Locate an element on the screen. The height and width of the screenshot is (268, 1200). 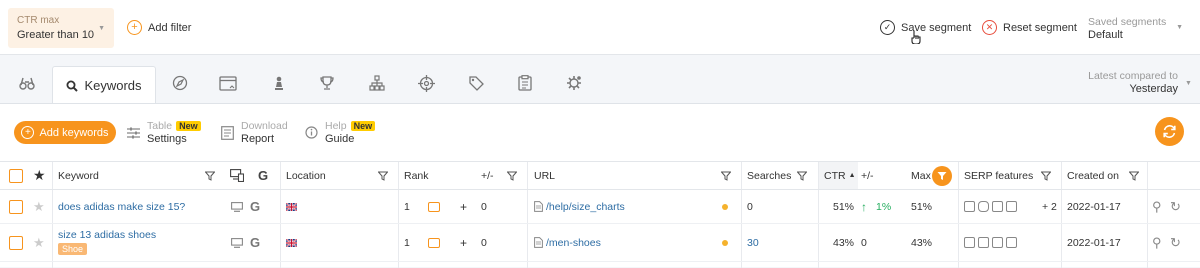
clipboard-icon is located at coordinates (525, 83).